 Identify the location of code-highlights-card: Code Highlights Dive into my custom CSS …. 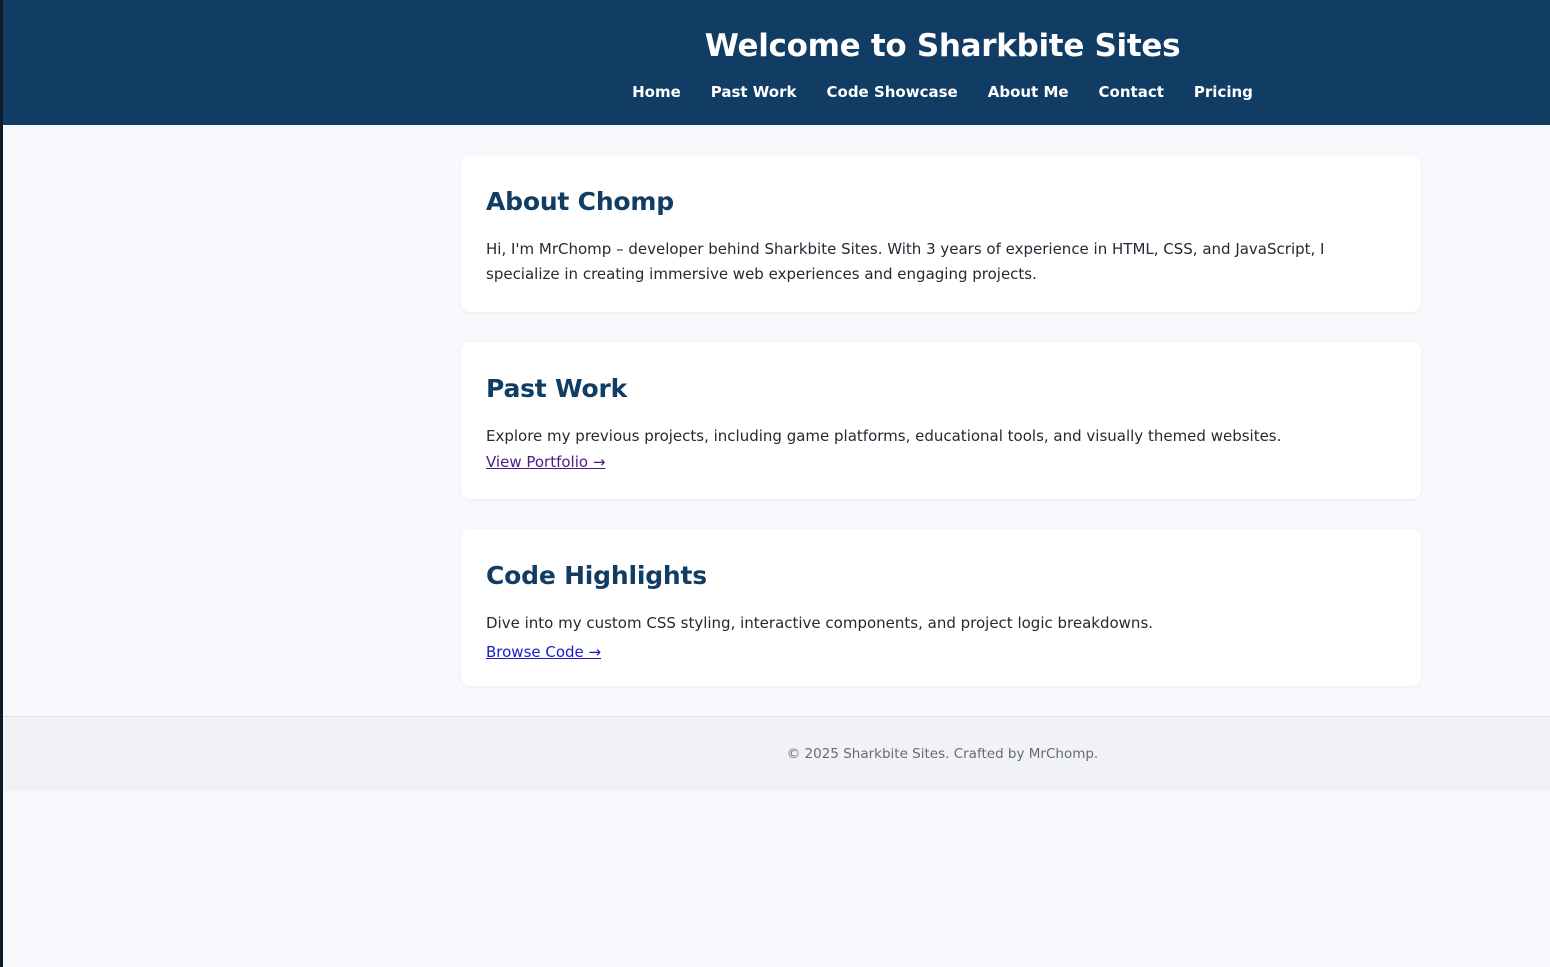
(941, 607).